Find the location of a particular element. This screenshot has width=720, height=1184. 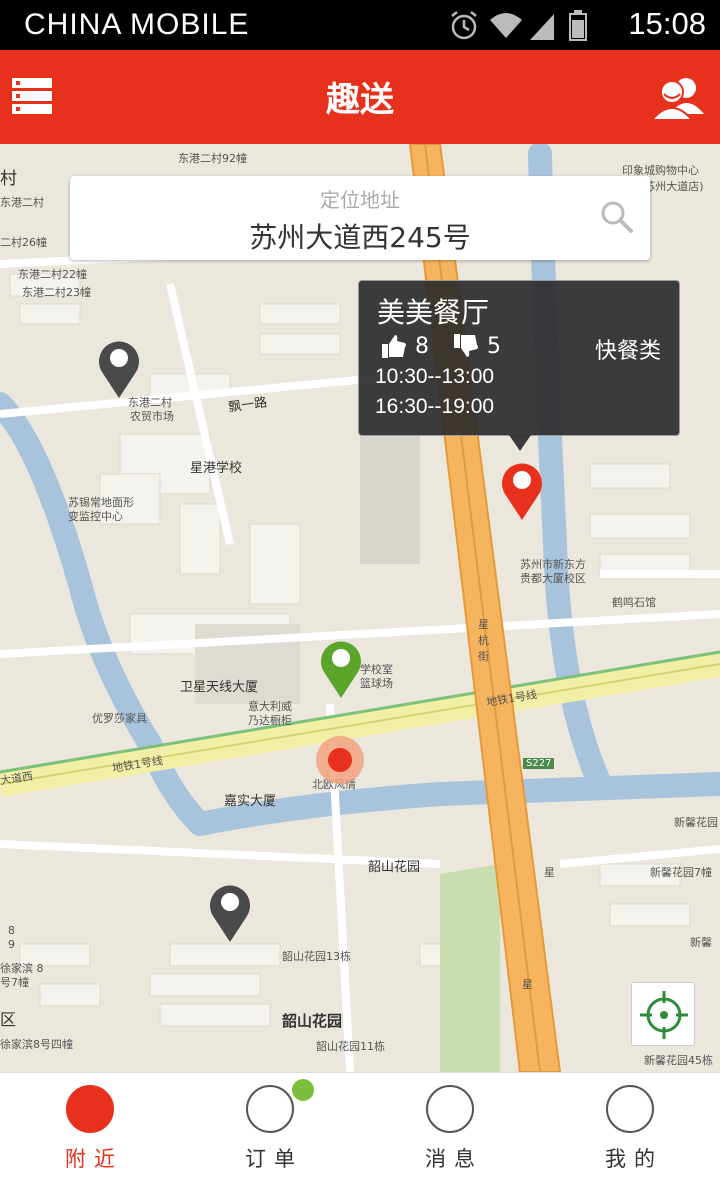

tab-messages: 消息 is located at coordinates (450, 1128).